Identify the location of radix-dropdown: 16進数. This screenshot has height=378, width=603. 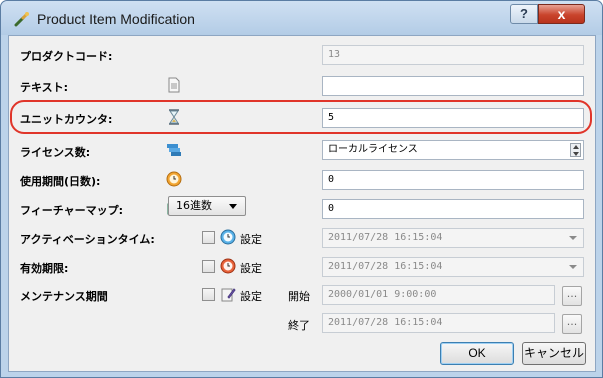
(207, 206).